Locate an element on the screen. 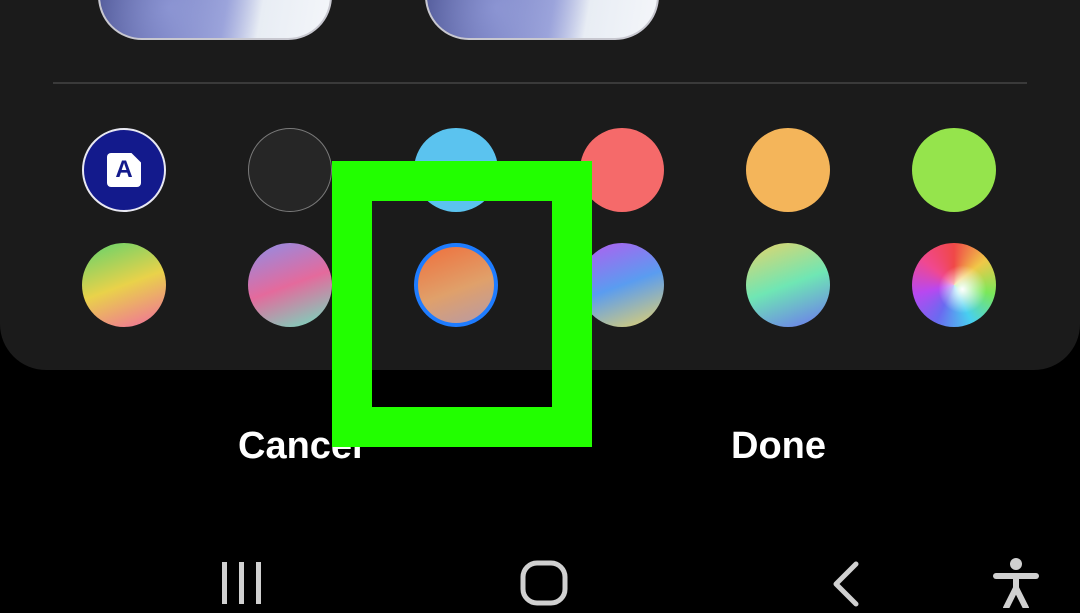 Image resolution: width=1080 pixels, height=613 pixels. rainbow-spectrum-swatch is located at coordinates (954, 285).